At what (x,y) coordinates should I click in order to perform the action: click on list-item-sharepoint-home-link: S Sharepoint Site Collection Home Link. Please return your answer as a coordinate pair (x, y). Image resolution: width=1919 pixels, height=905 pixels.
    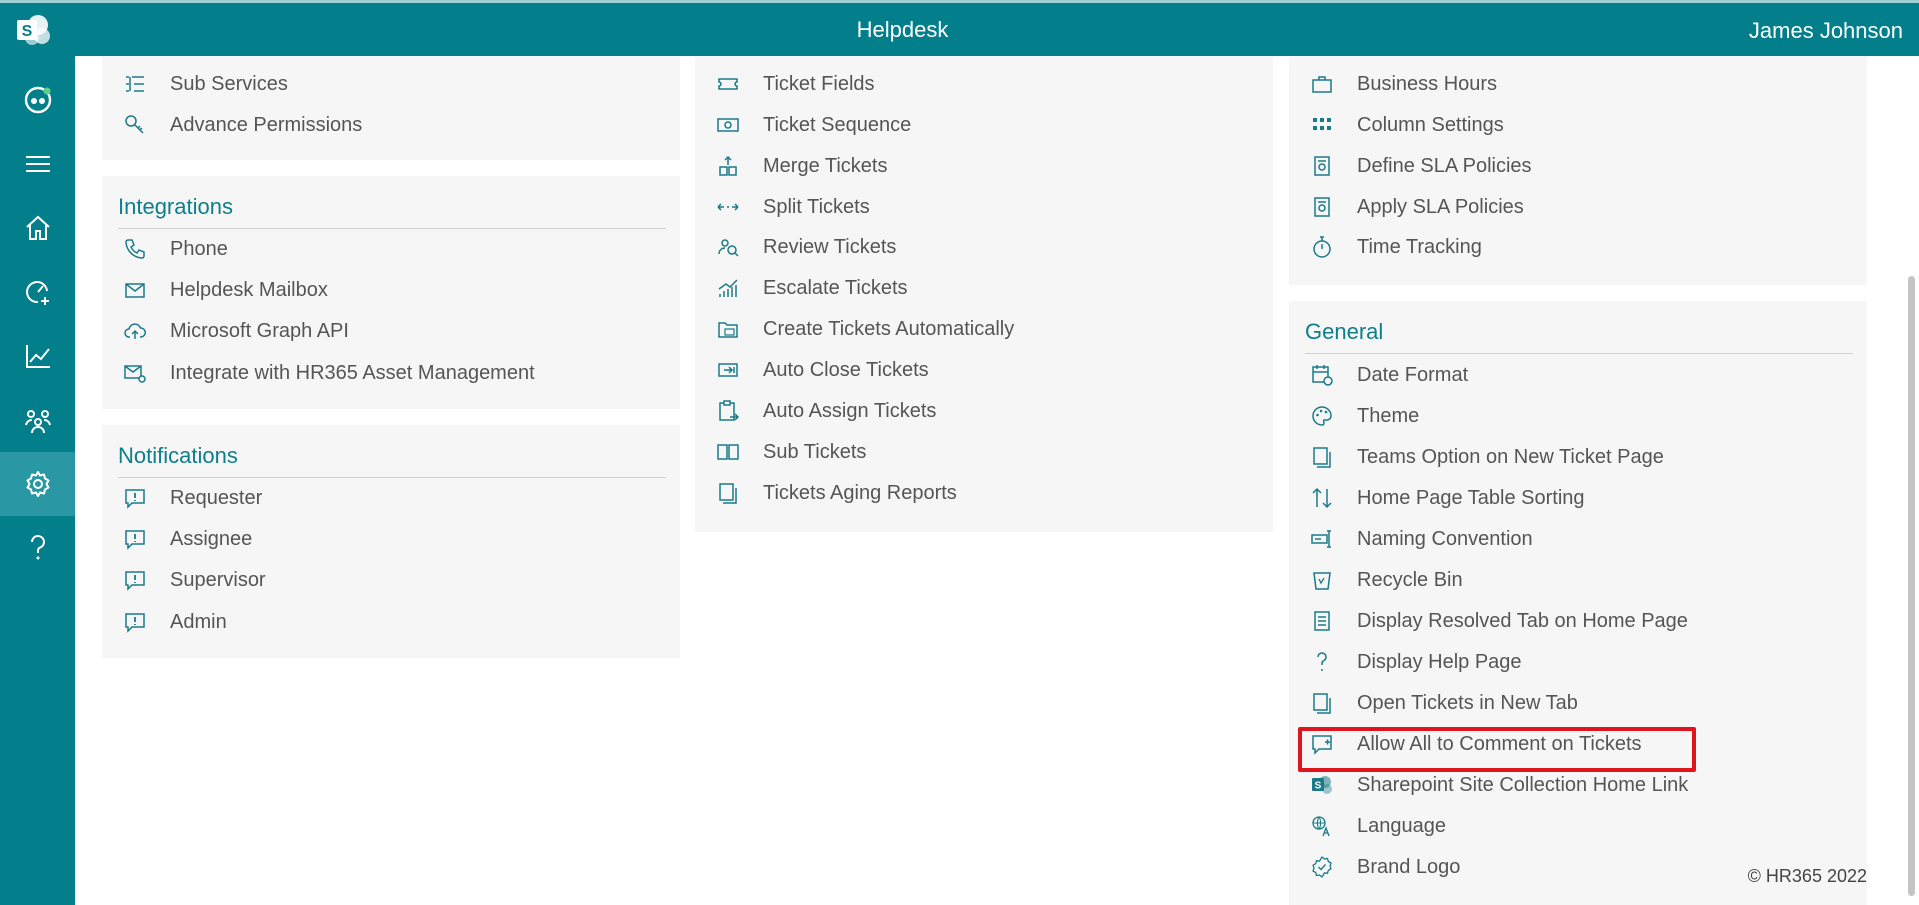
    Looking at the image, I should click on (1497, 785).